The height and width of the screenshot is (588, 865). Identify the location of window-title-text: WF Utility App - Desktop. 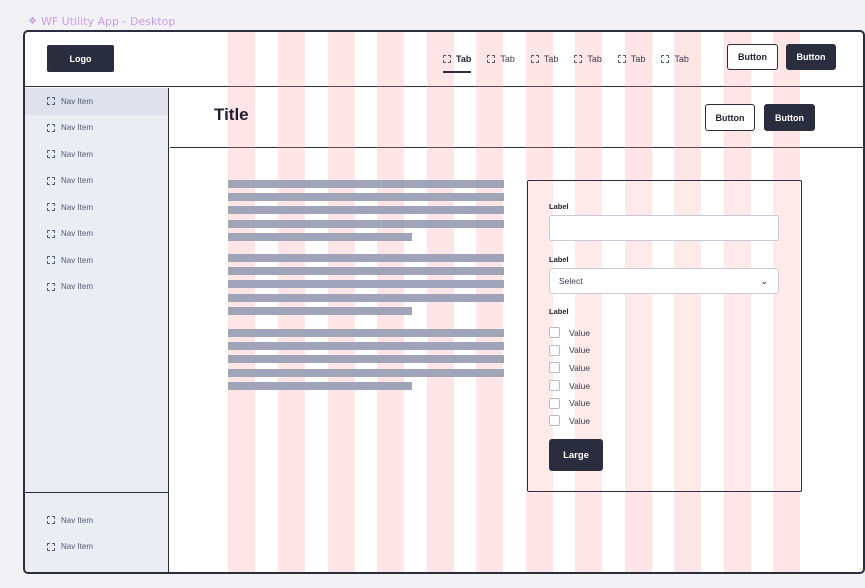
(108, 21).